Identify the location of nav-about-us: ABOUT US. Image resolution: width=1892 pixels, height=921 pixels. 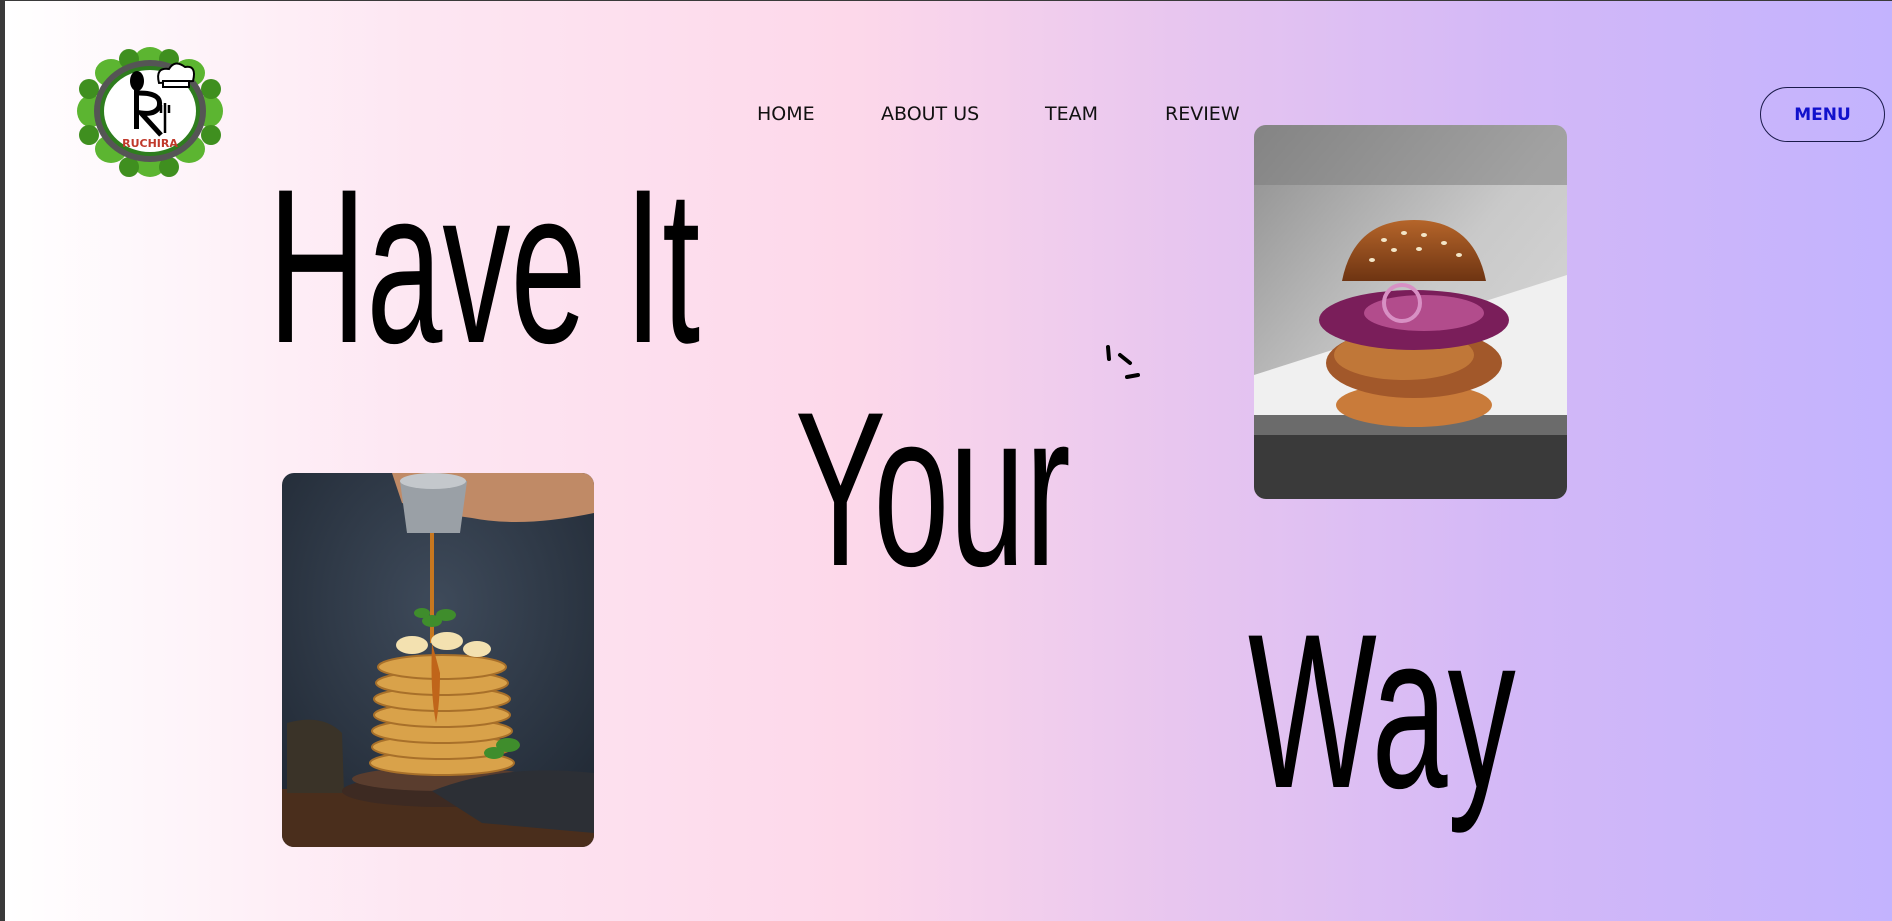
(930, 114).